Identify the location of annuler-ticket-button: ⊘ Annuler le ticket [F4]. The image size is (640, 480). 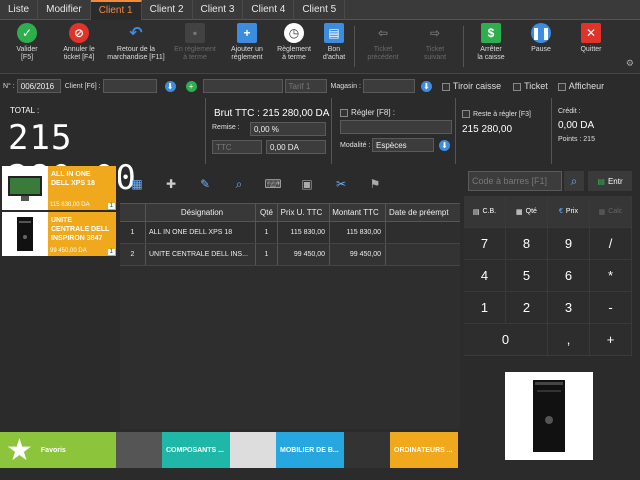
(79, 47).